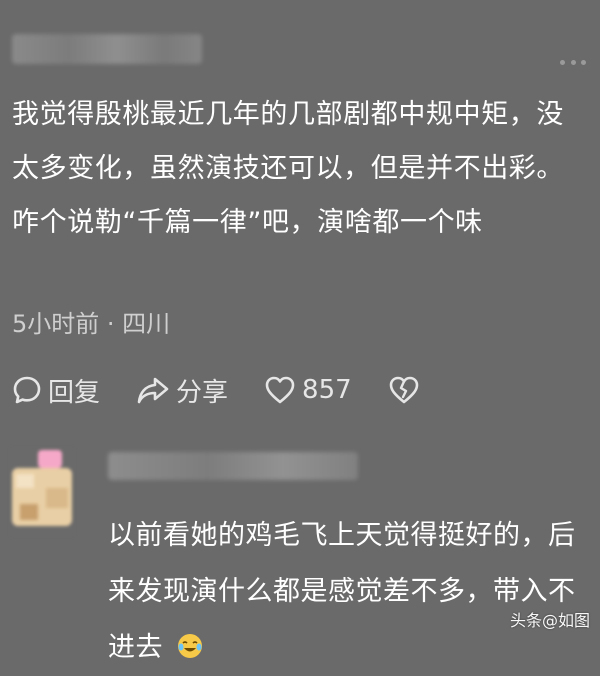 Image resolution: width=600 pixels, height=676 pixels. I want to click on heart-icon, so click(280, 390).